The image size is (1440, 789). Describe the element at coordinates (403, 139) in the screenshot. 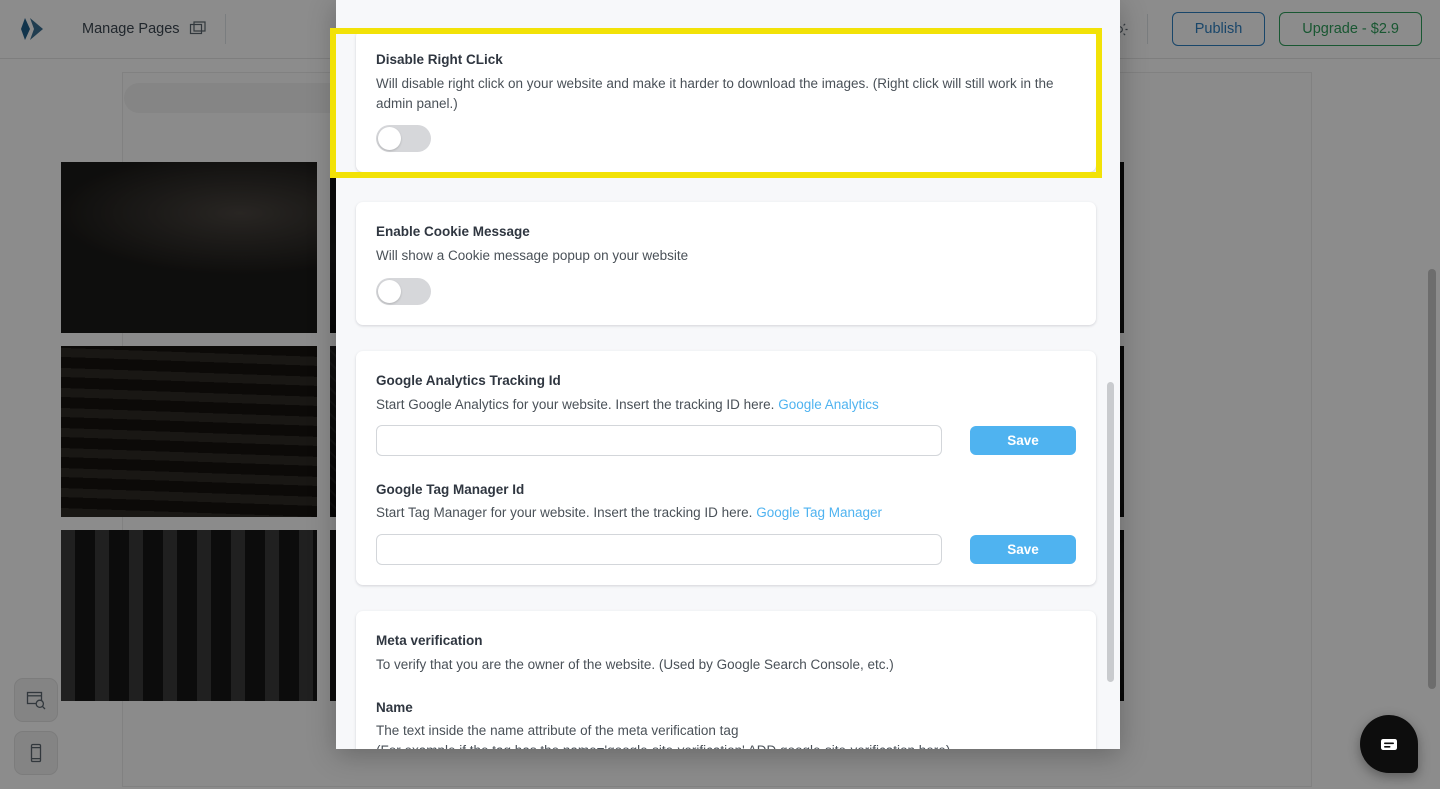

I see `disable-right-click-toggle` at that location.